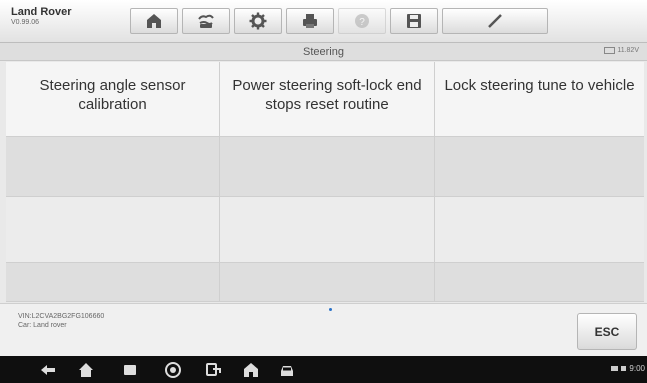 This screenshot has height=383, width=647. What do you see at coordinates (61, 321) in the screenshot?
I see `vehicle-info: VIN:L2CVA2BG2FG106660 Car: Land rover` at bounding box center [61, 321].